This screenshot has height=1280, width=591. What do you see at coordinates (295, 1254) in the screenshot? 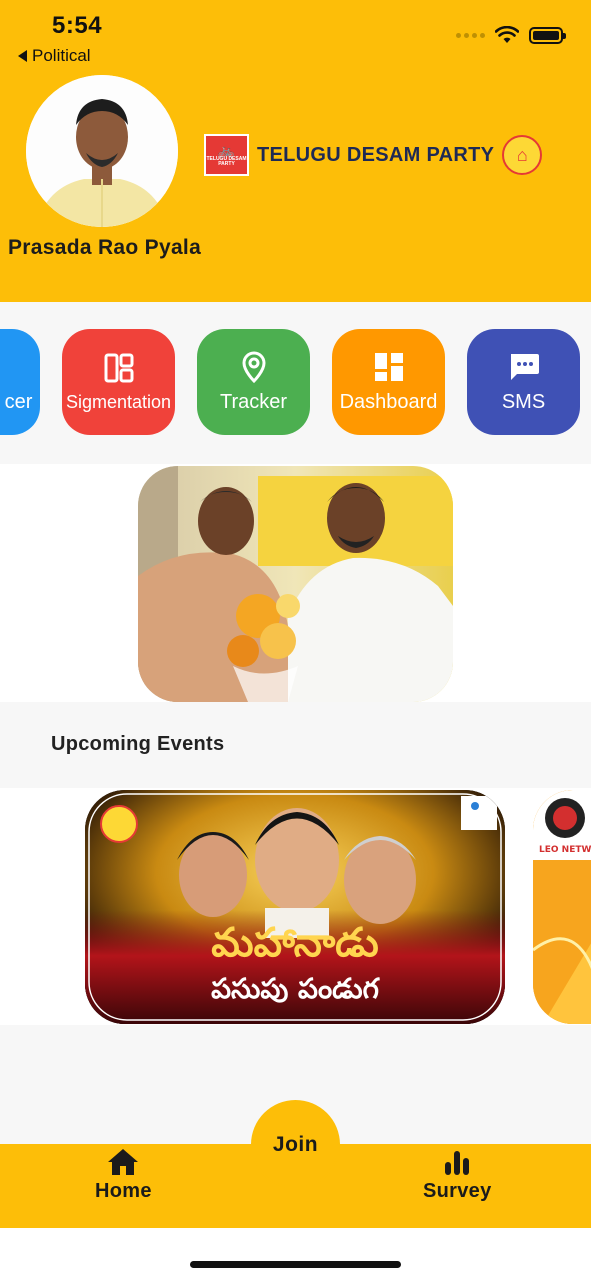
I see `home-indicator-area` at bounding box center [295, 1254].